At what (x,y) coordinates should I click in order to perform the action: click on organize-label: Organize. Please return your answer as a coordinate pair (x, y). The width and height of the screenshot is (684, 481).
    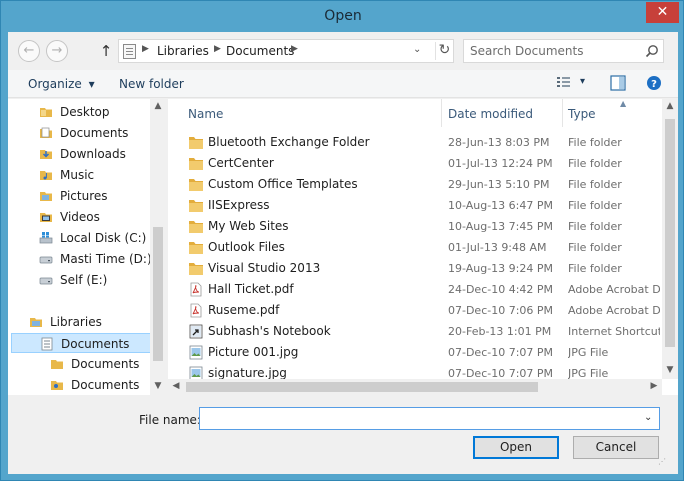
    Looking at the image, I should click on (55, 84).